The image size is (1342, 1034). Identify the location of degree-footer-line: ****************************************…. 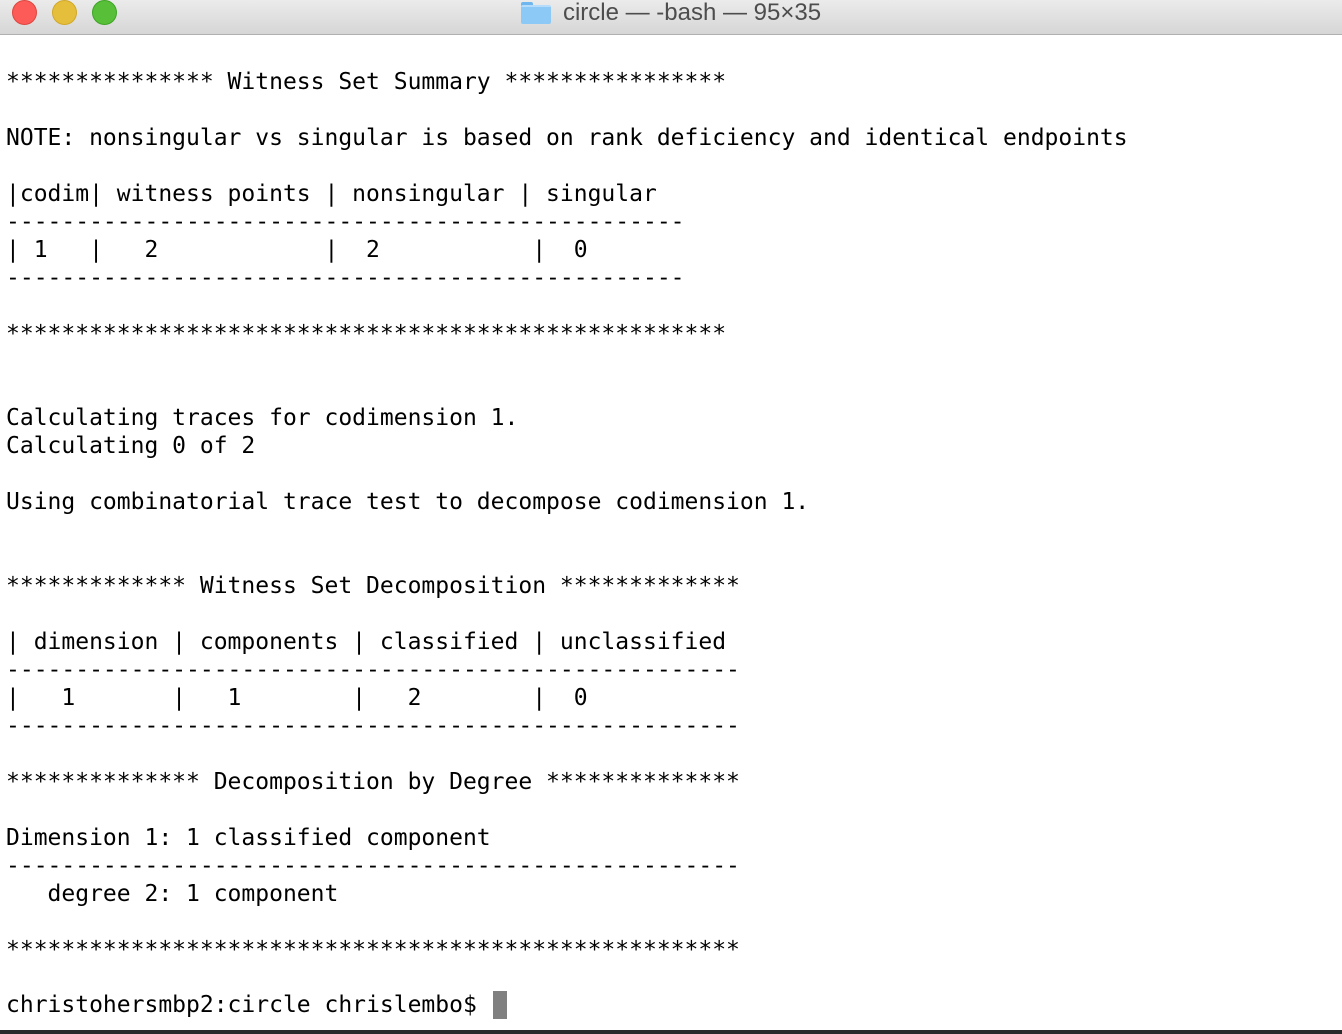
(373, 950).